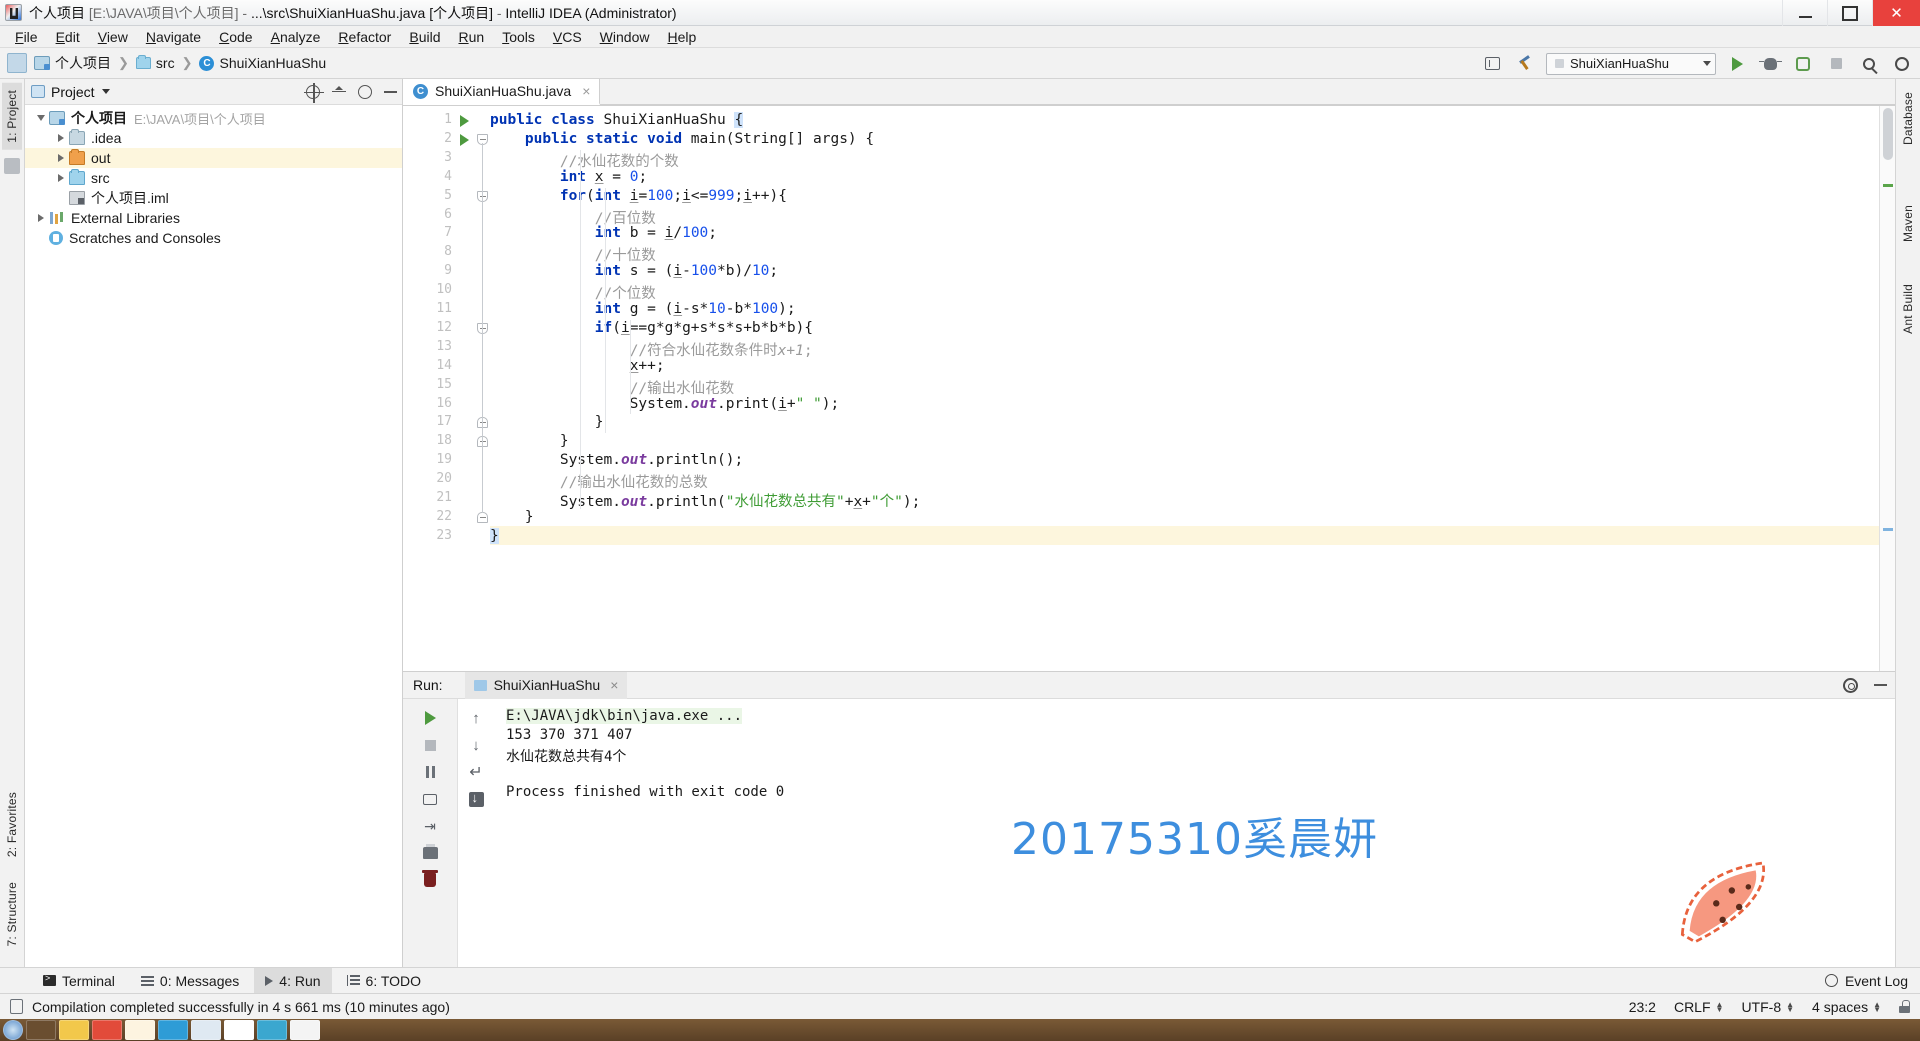 The image size is (1920, 1041). Describe the element at coordinates (430, 826) in the screenshot. I see `export-button` at that location.